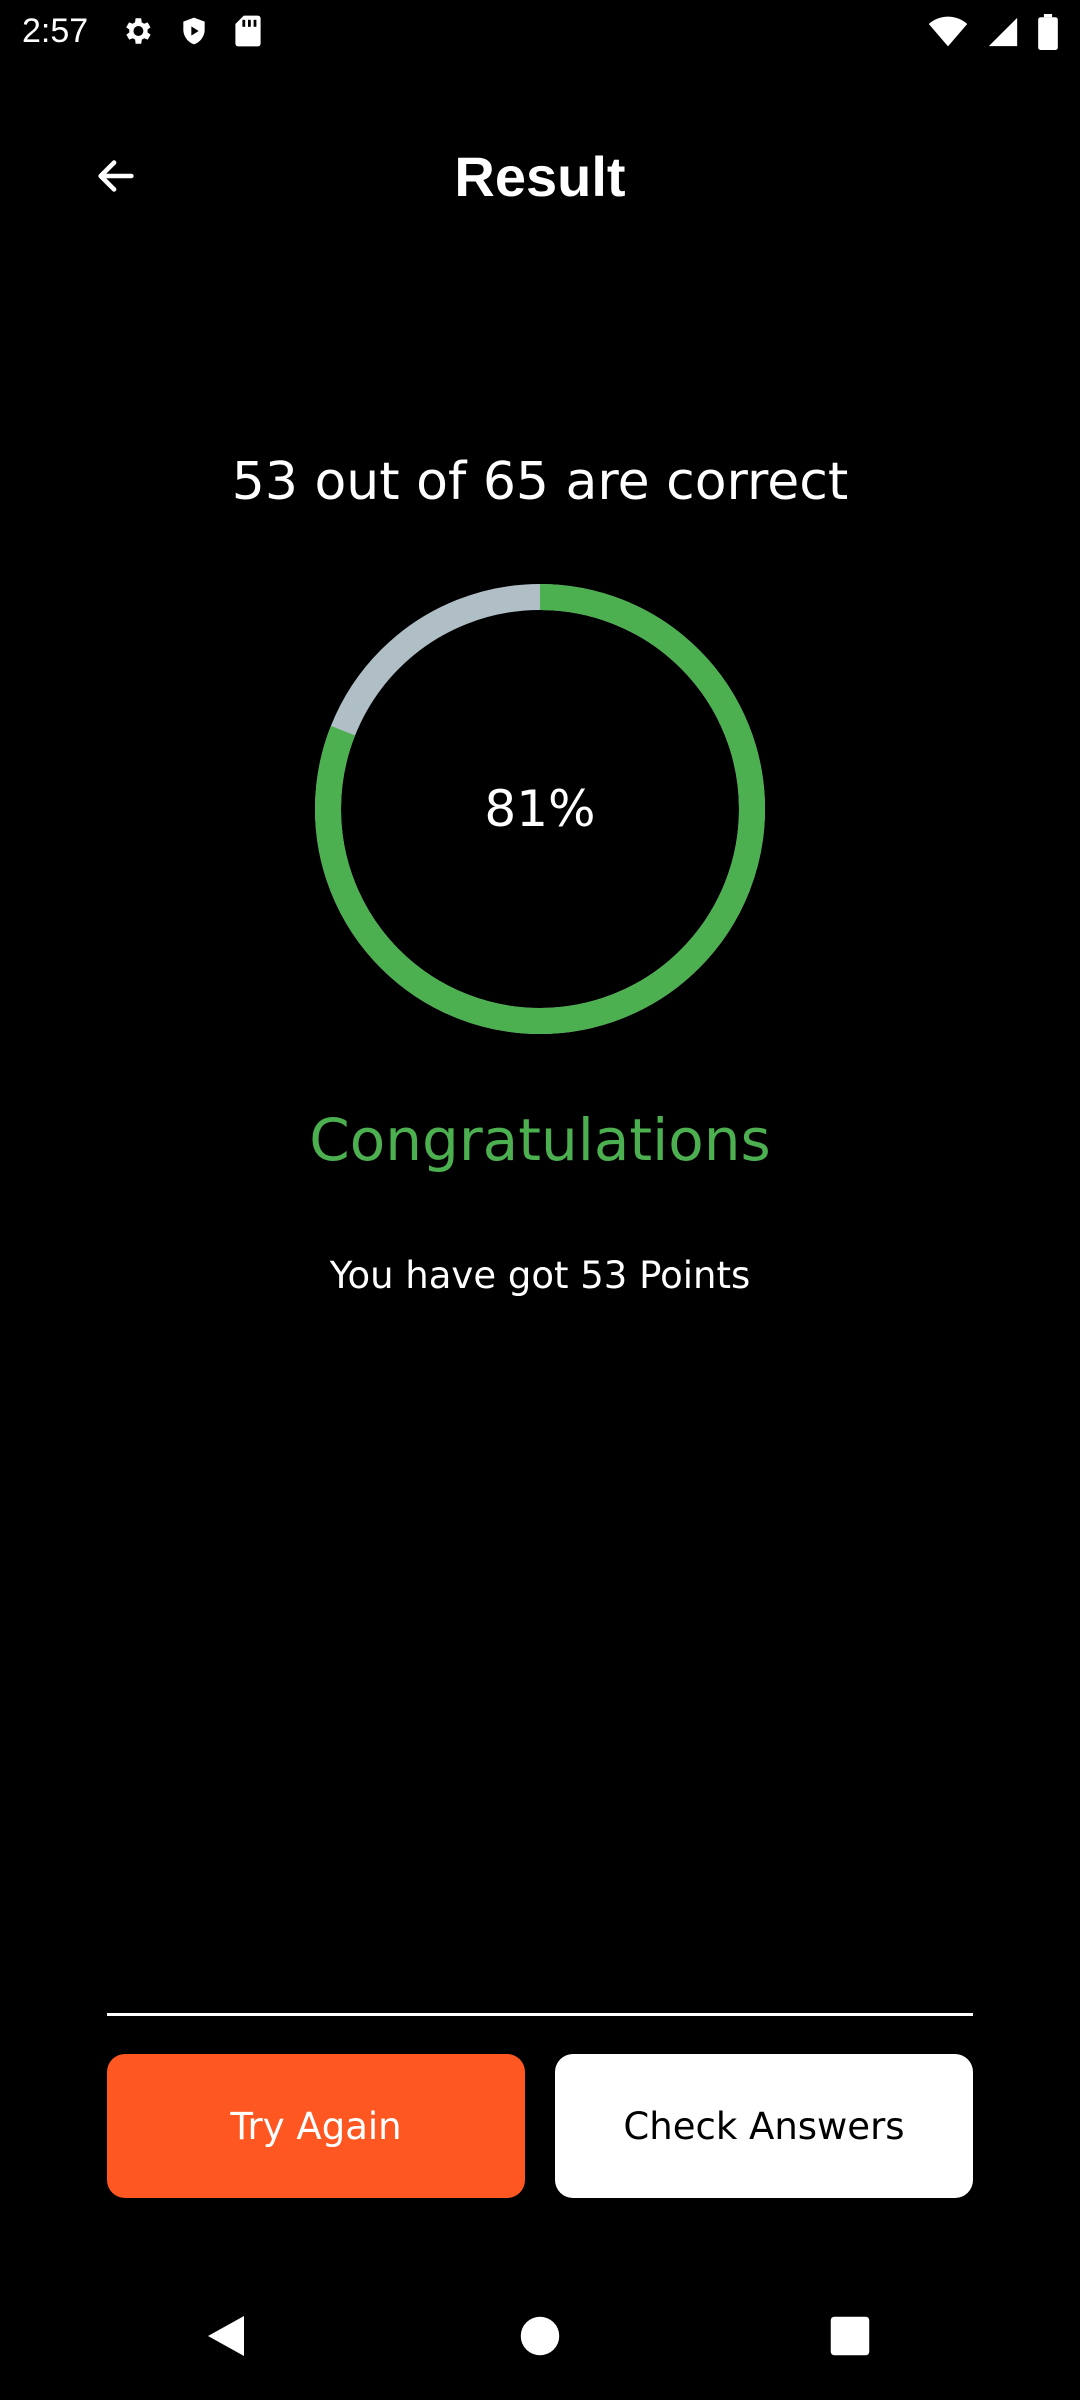 This screenshot has width=1080, height=2400. I want to click on nav-recents-icon, so click(850, 2338).